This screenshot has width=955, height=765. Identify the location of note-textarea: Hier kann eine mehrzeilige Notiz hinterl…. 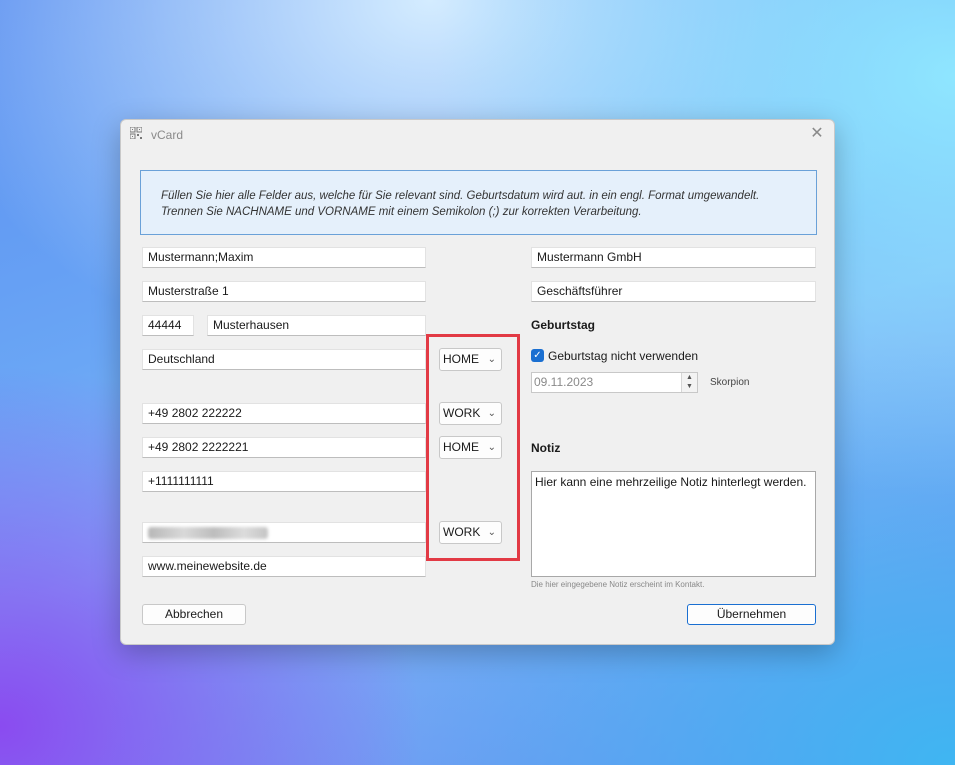
(673, 524).